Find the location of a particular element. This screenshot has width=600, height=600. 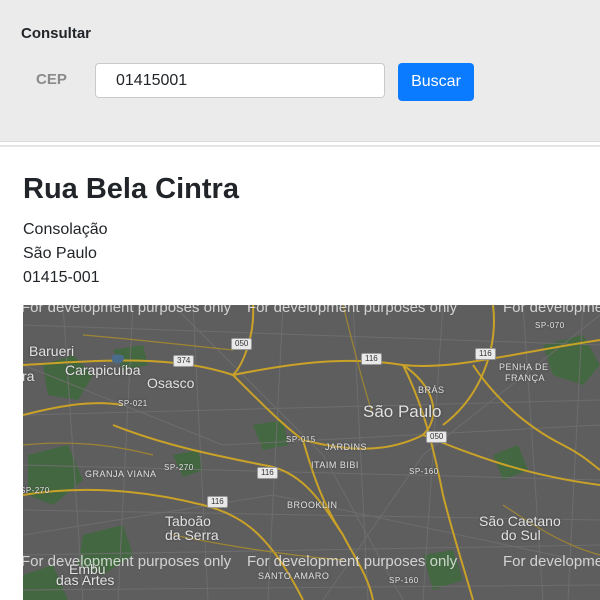

map-label-penha: PENHA DE is located at coordinates (524, 367).